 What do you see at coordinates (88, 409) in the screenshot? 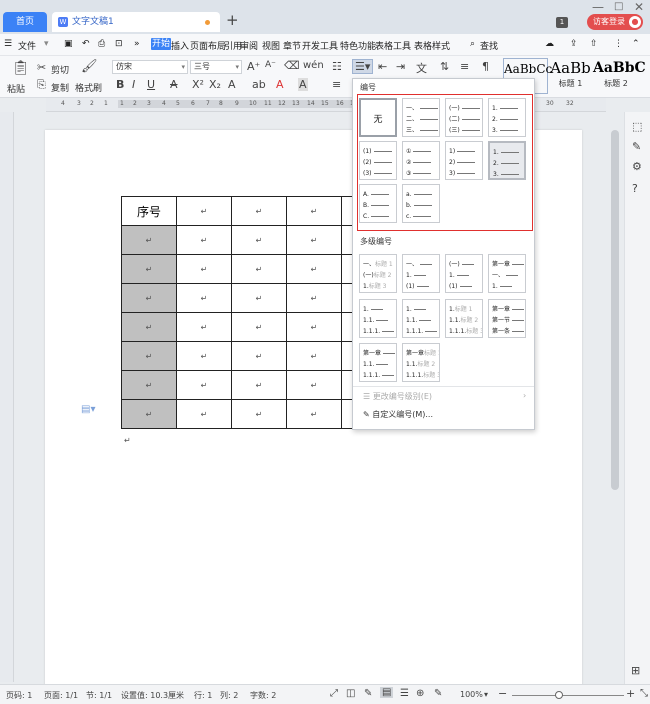
I see `doc-assistant-icon: ▤▾` at bounding box center [88, 409].